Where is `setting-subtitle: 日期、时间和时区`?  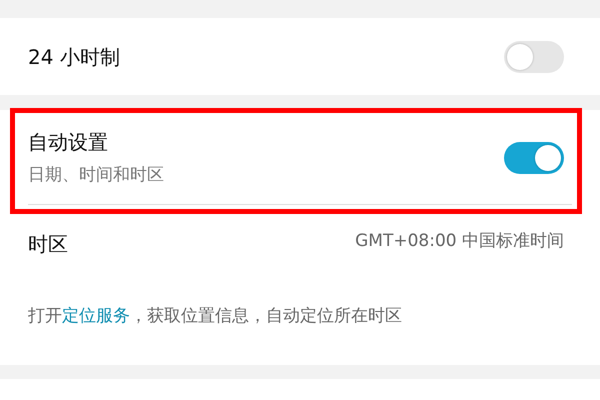 setting-subtitle: 日期、时间和时区 is located at coordinates (96, 175).